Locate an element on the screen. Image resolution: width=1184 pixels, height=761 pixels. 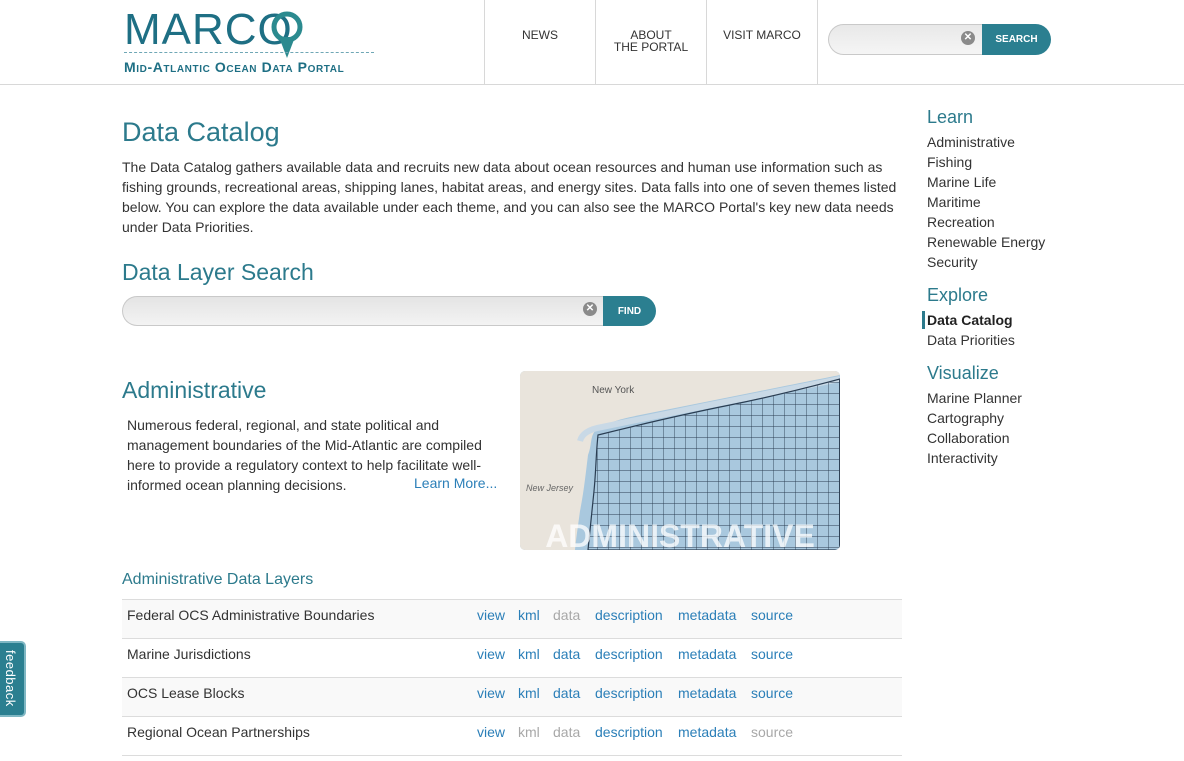
map-label-new-york: New York is located at coordinates (613, 390).